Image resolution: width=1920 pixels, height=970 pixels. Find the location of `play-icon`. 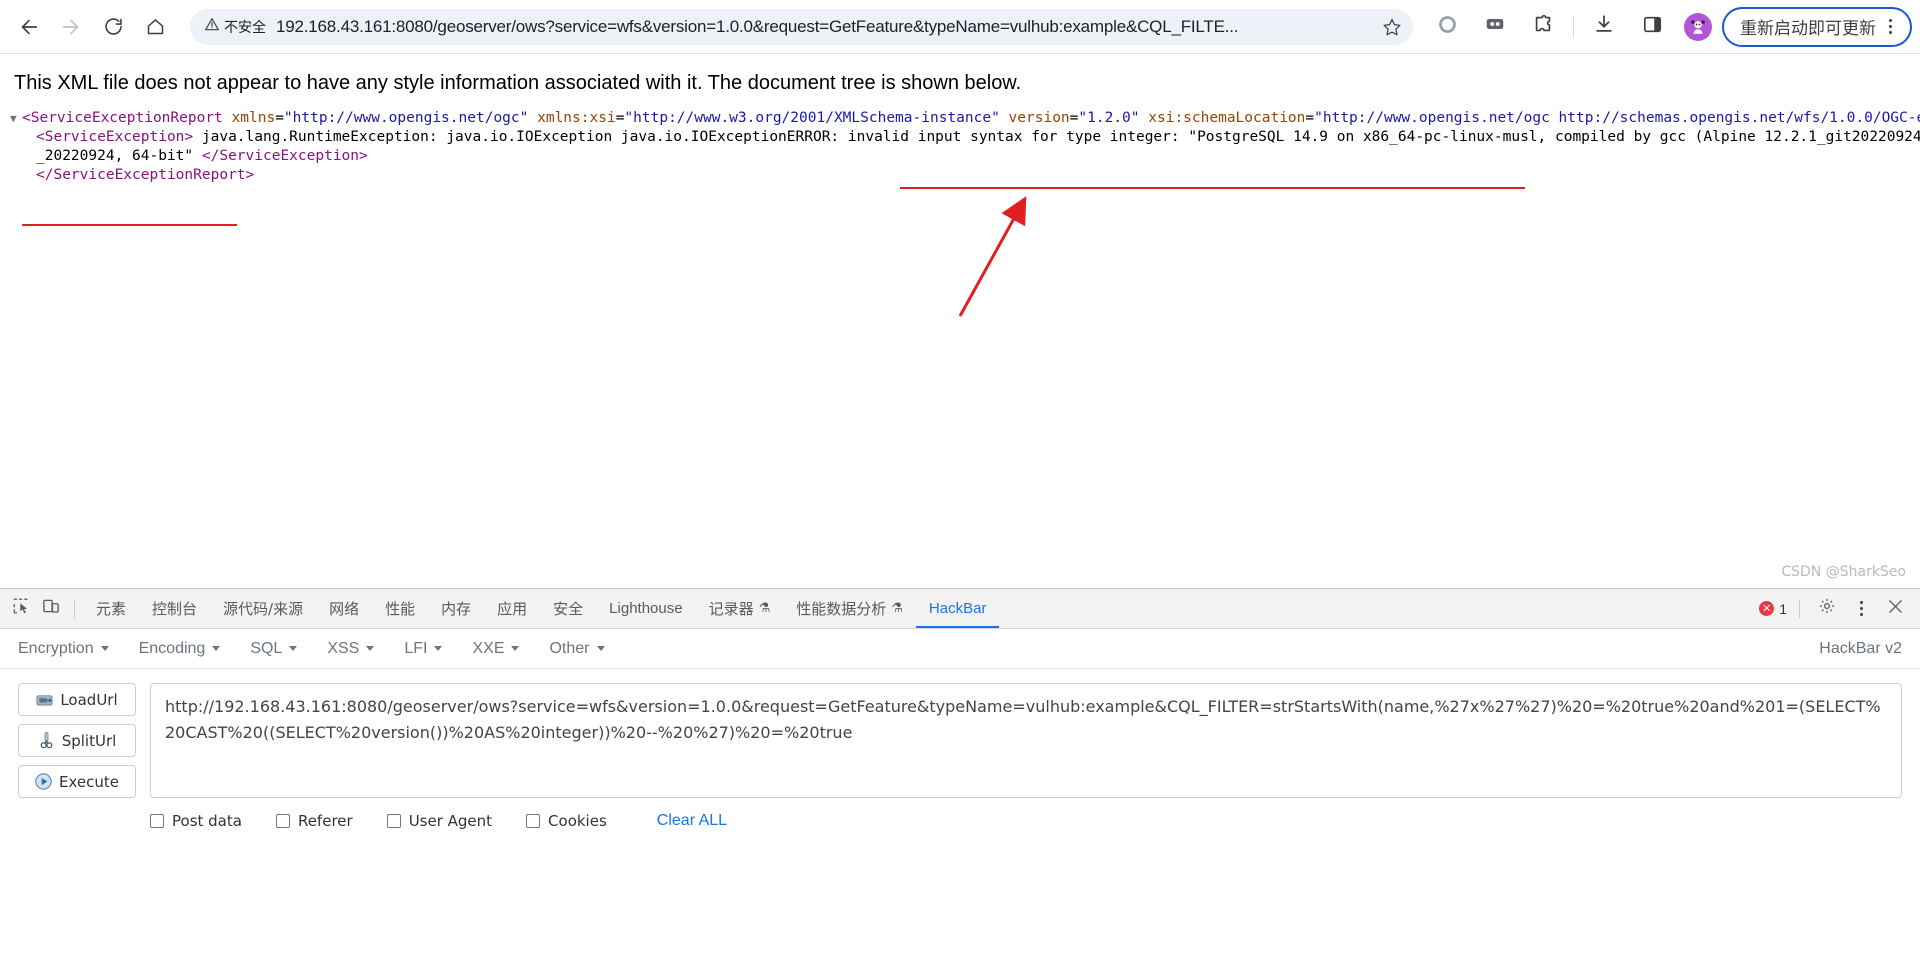

play-icon is located at coordinates (43, 781).